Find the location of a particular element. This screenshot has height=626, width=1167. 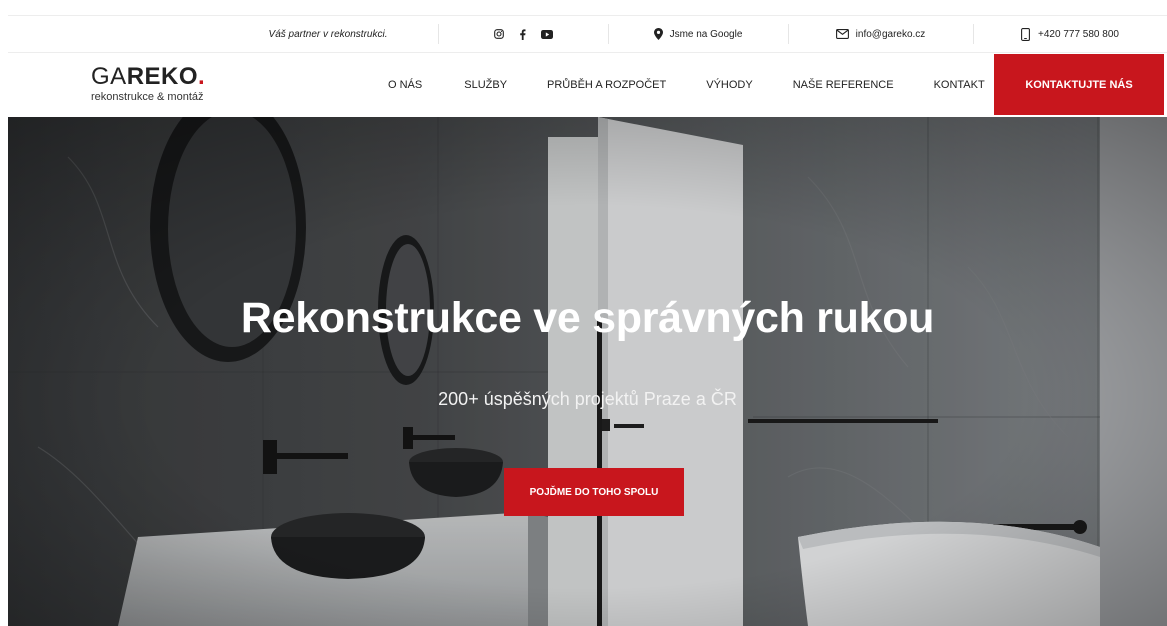

email-address: info@gareko.cz is located at coordinates (890, 34).